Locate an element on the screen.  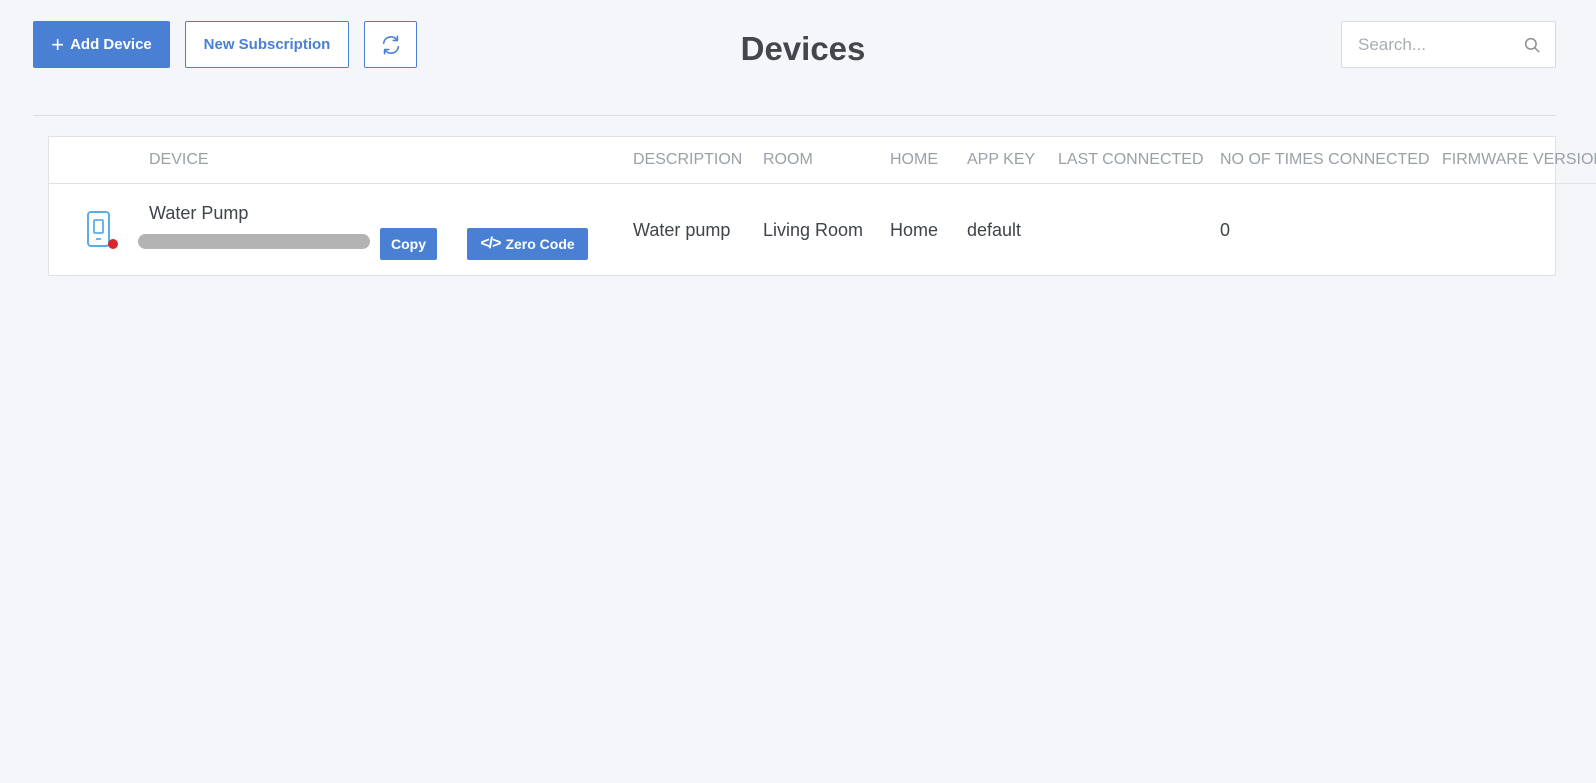
copy-label: Copy is located at coordinates (408, 244).